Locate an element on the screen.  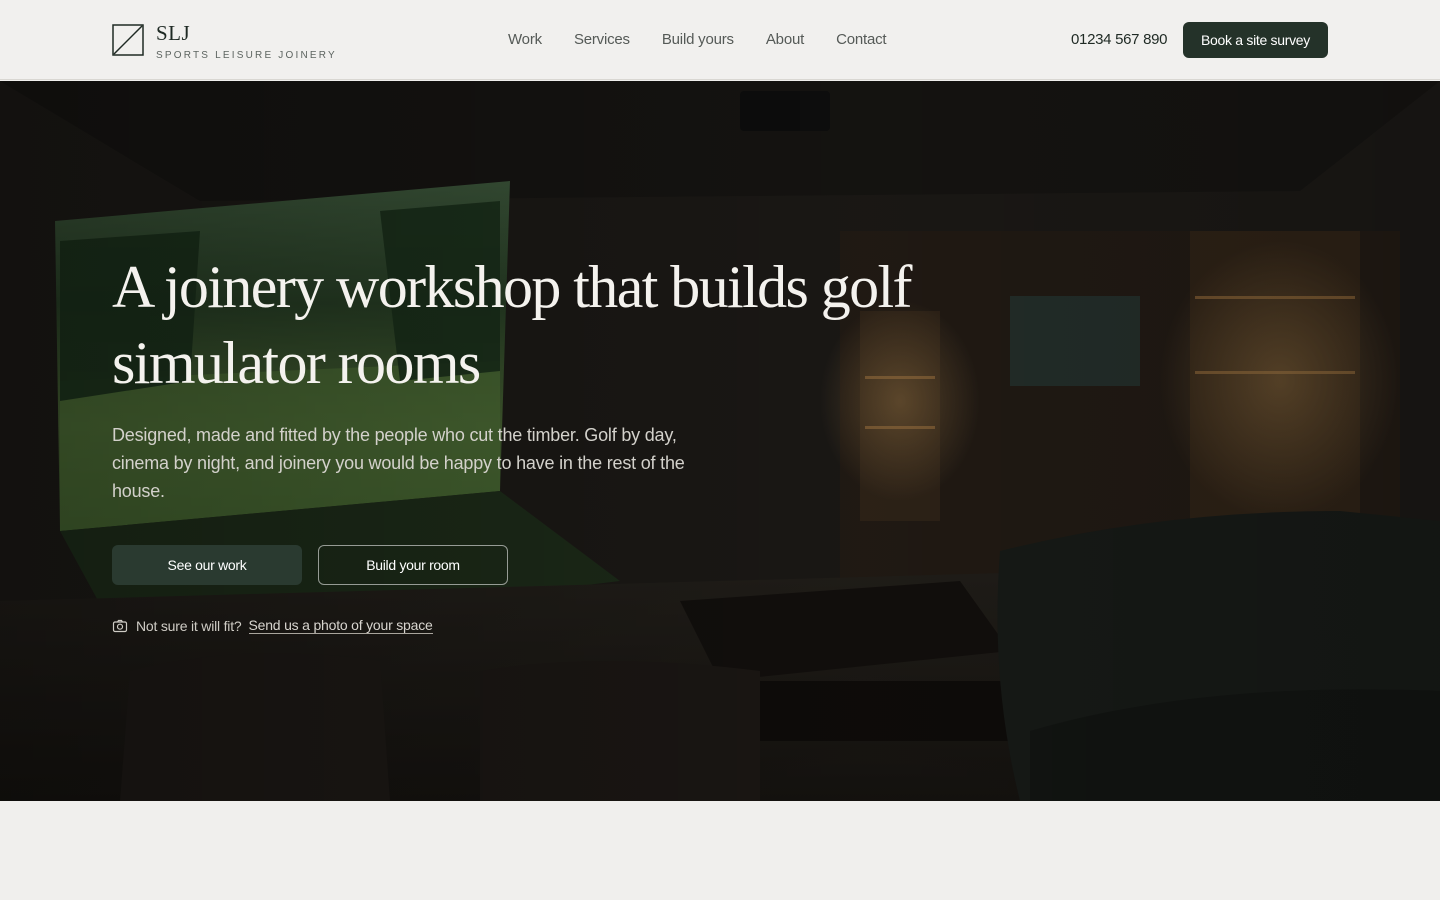
main-nav: Work Services Build yours About Contact is located at coordinates (713, 40).